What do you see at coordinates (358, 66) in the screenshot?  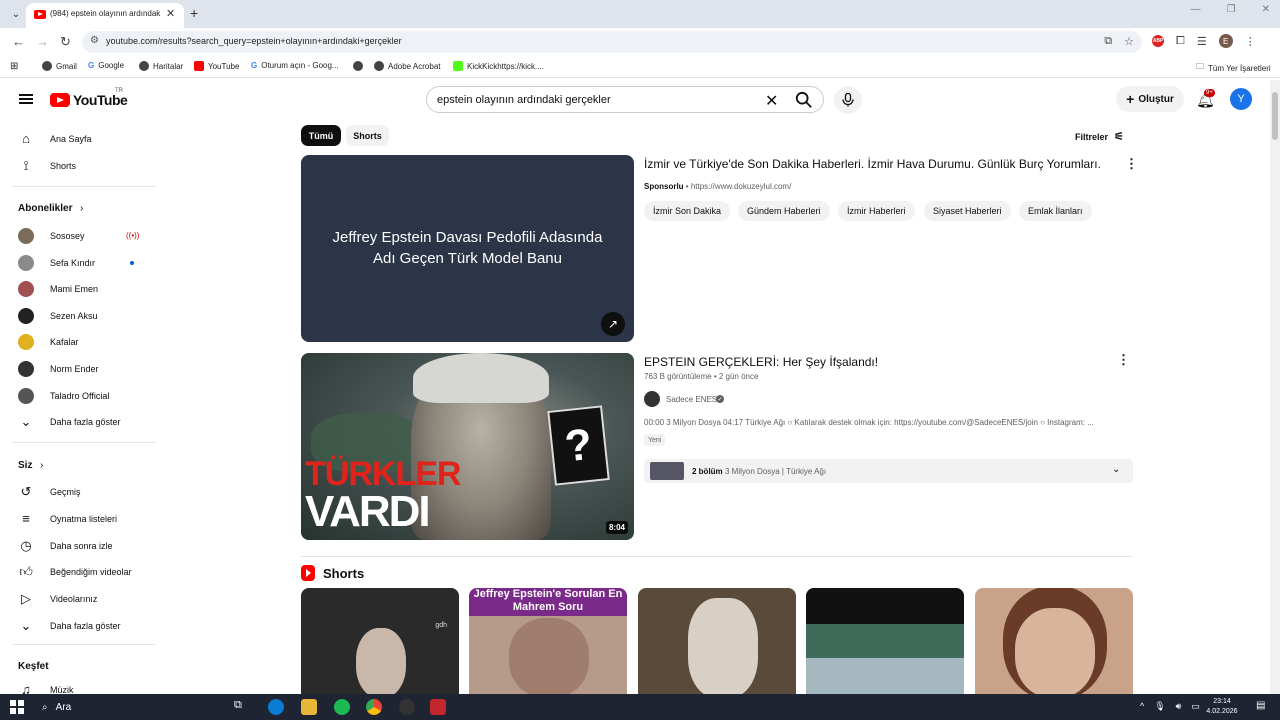 I see `bookmark-globe` at bounding box center [358, 66].